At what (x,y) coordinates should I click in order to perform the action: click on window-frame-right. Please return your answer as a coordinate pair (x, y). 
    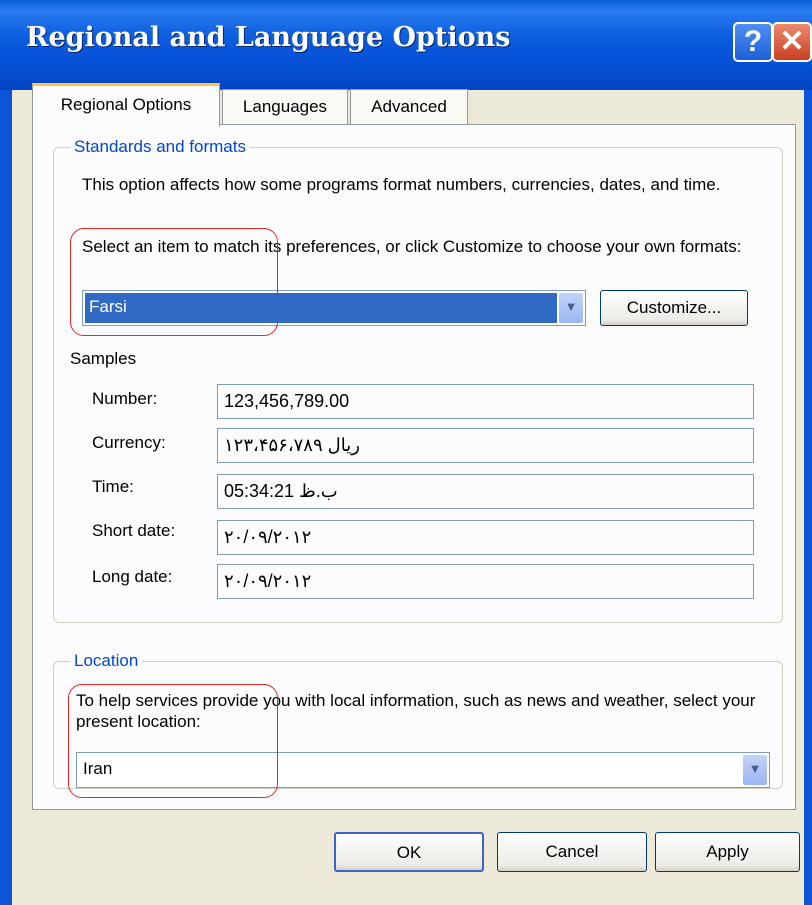
    Looking at the image, I should click on (808, 497).